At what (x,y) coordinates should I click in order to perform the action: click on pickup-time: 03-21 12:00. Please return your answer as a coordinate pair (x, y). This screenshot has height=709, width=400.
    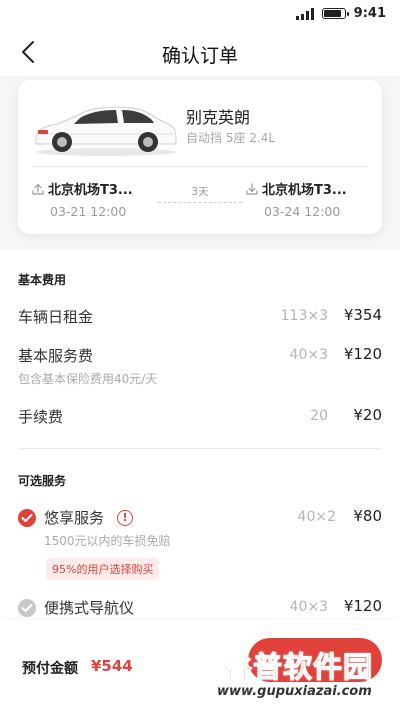
    Looking at the image, I should click on (88, 211).